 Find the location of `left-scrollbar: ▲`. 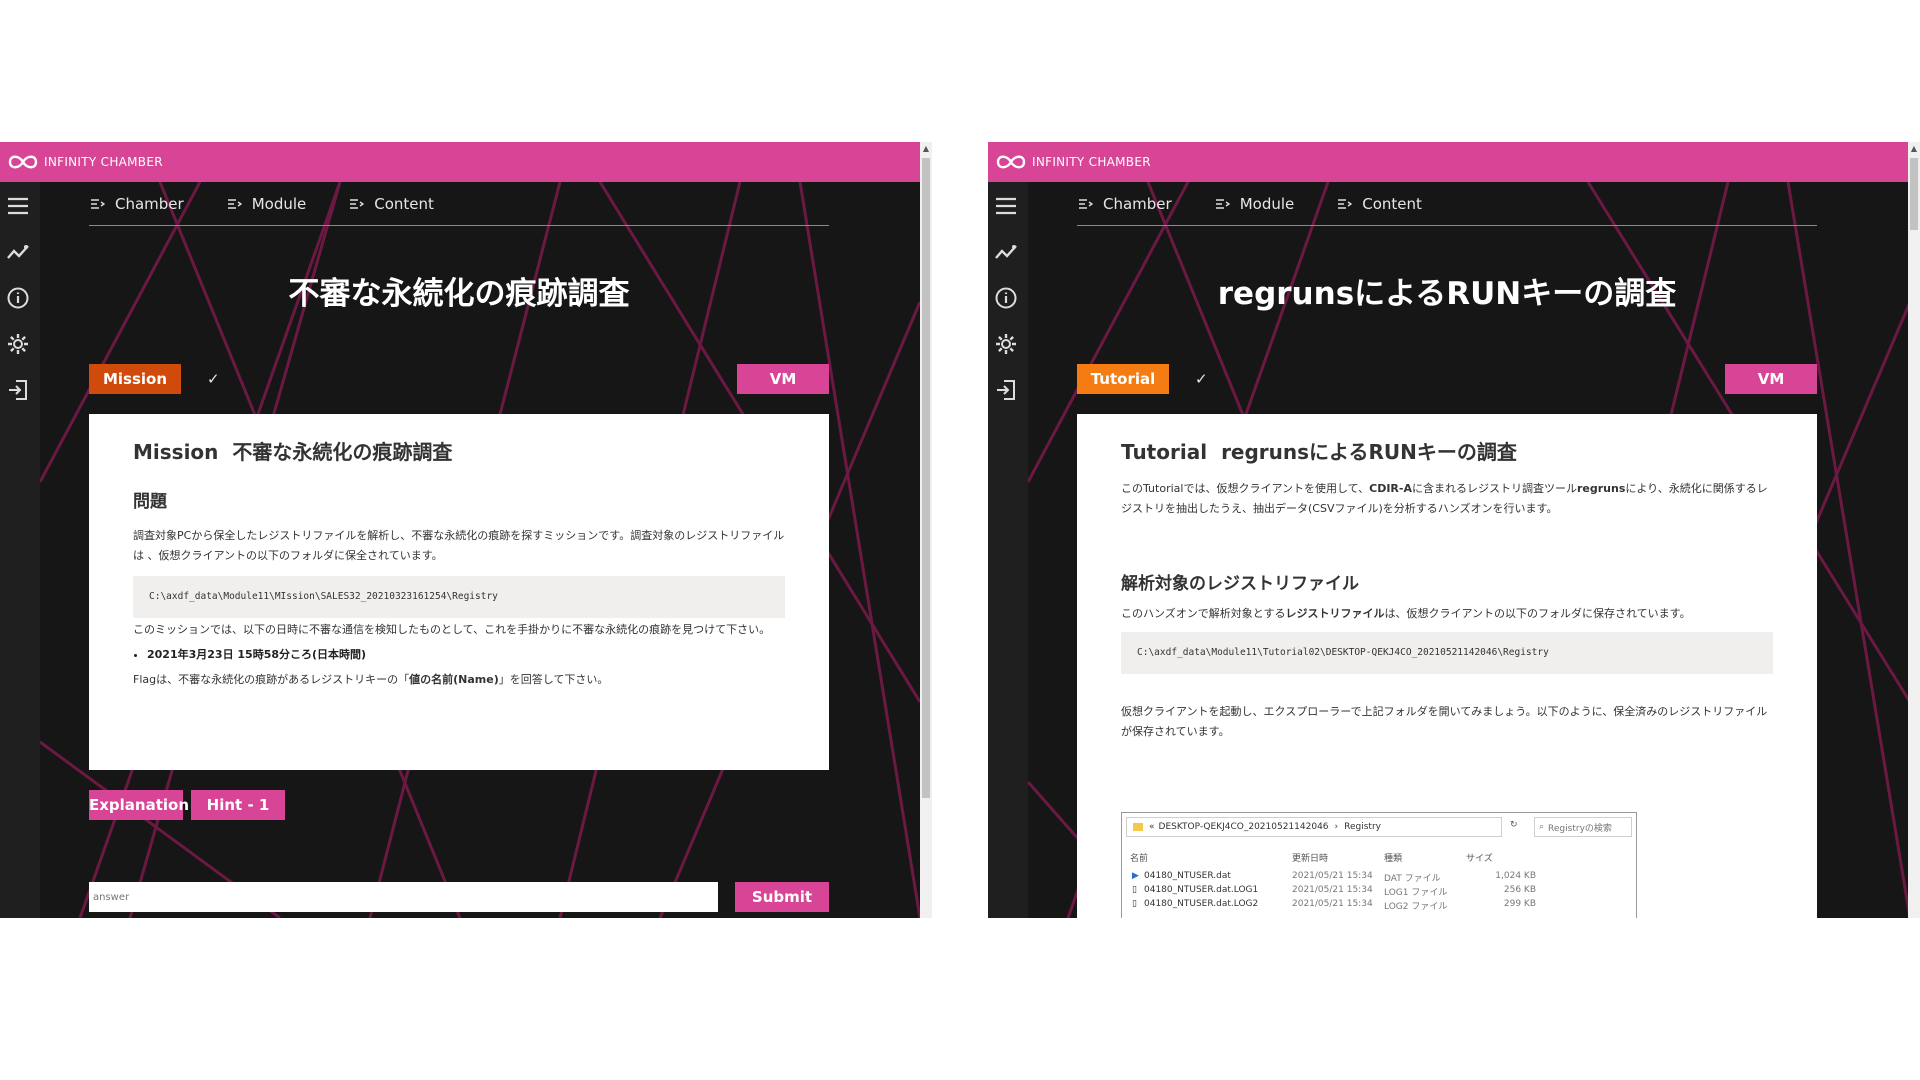

left-scrollbar: ▲ is located at coordinates (926, 530).